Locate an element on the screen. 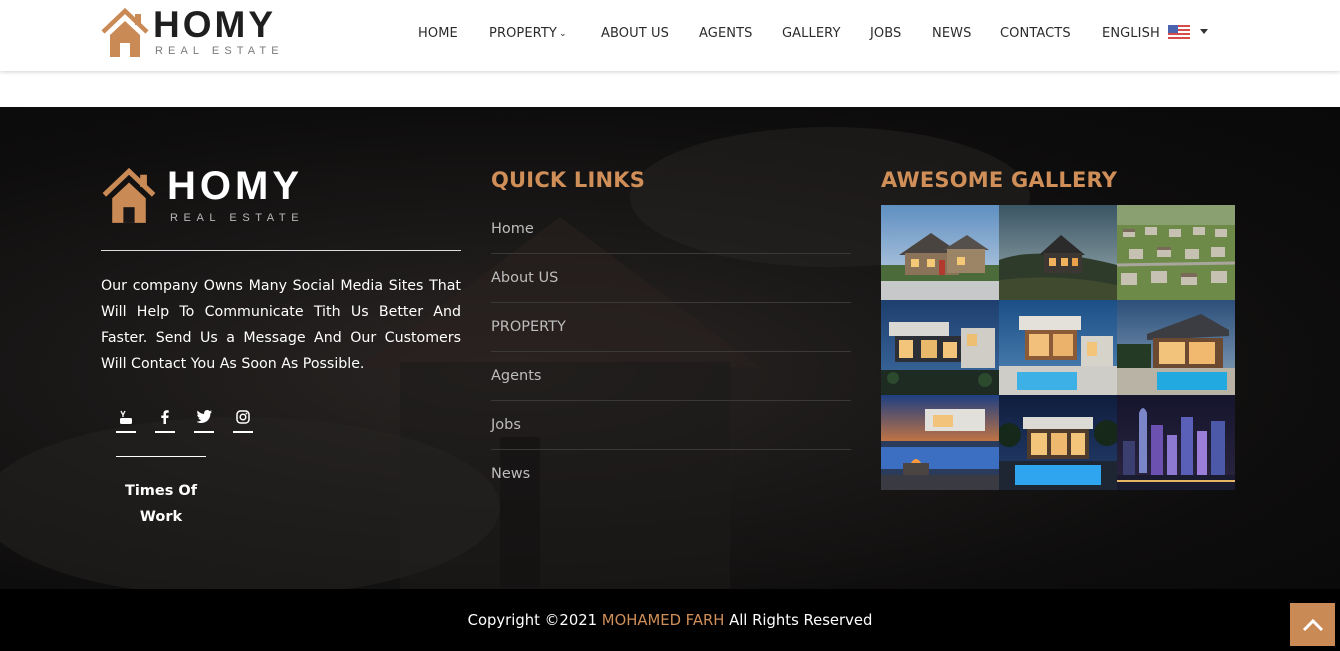  gallery-image-infinity-pool is located at coordinates (940, 442).